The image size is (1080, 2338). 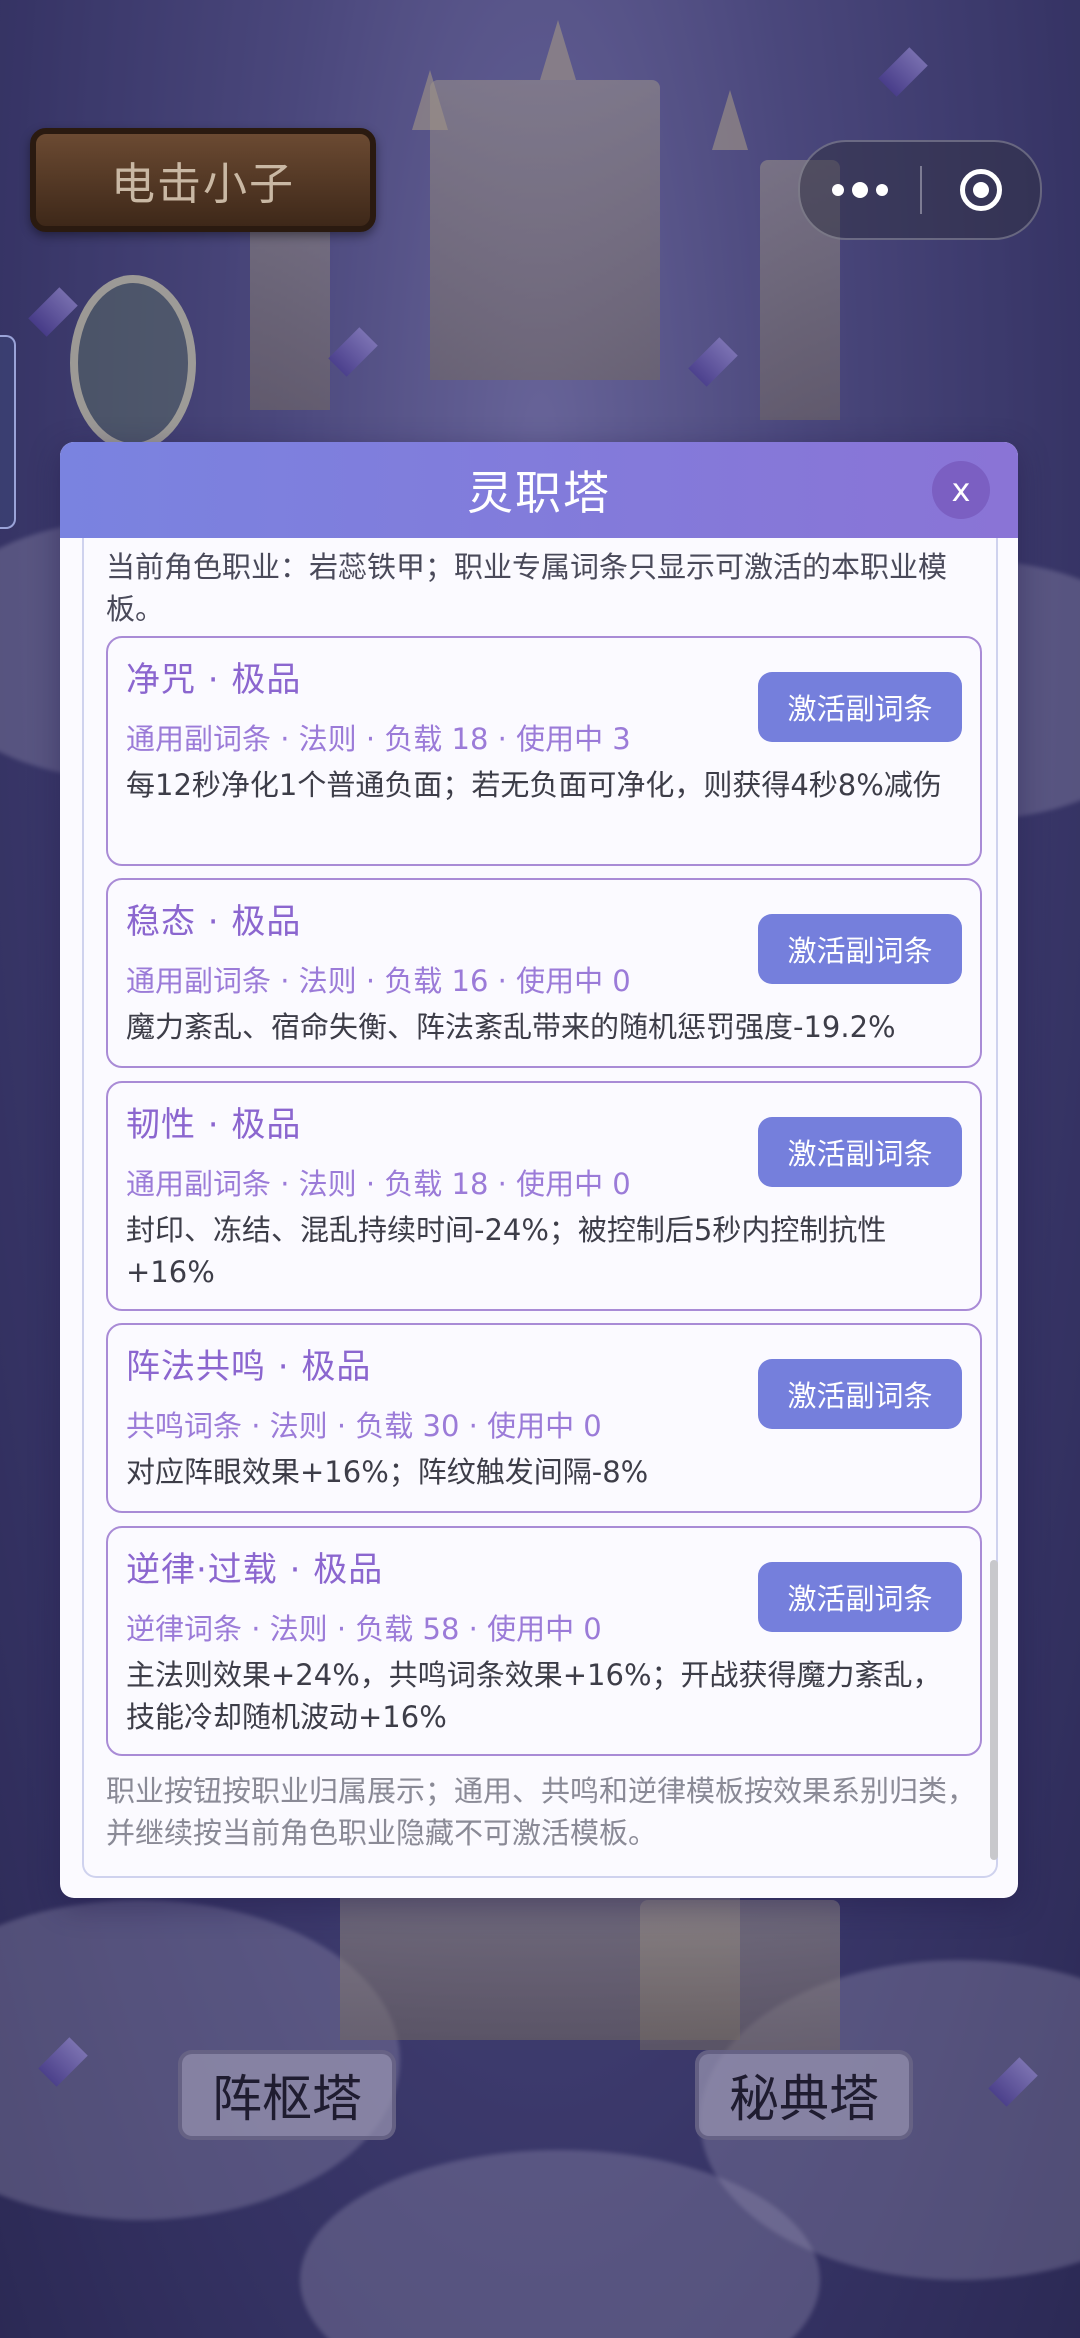 What do you see at coordinates (511, 1027) in the screenshot?
I see `affix-description: 魔力紊乱、宿命失衡、阵法紊乱带来的随机惩罚强度-19.2%` at bounding box center [511, 1027].